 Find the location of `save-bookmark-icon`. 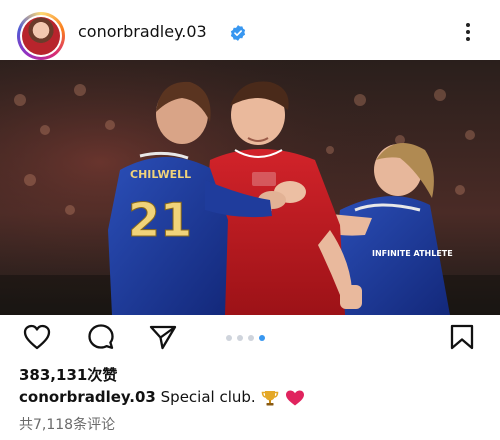

save-bookmark-icon is located at coordinates (462, 337).